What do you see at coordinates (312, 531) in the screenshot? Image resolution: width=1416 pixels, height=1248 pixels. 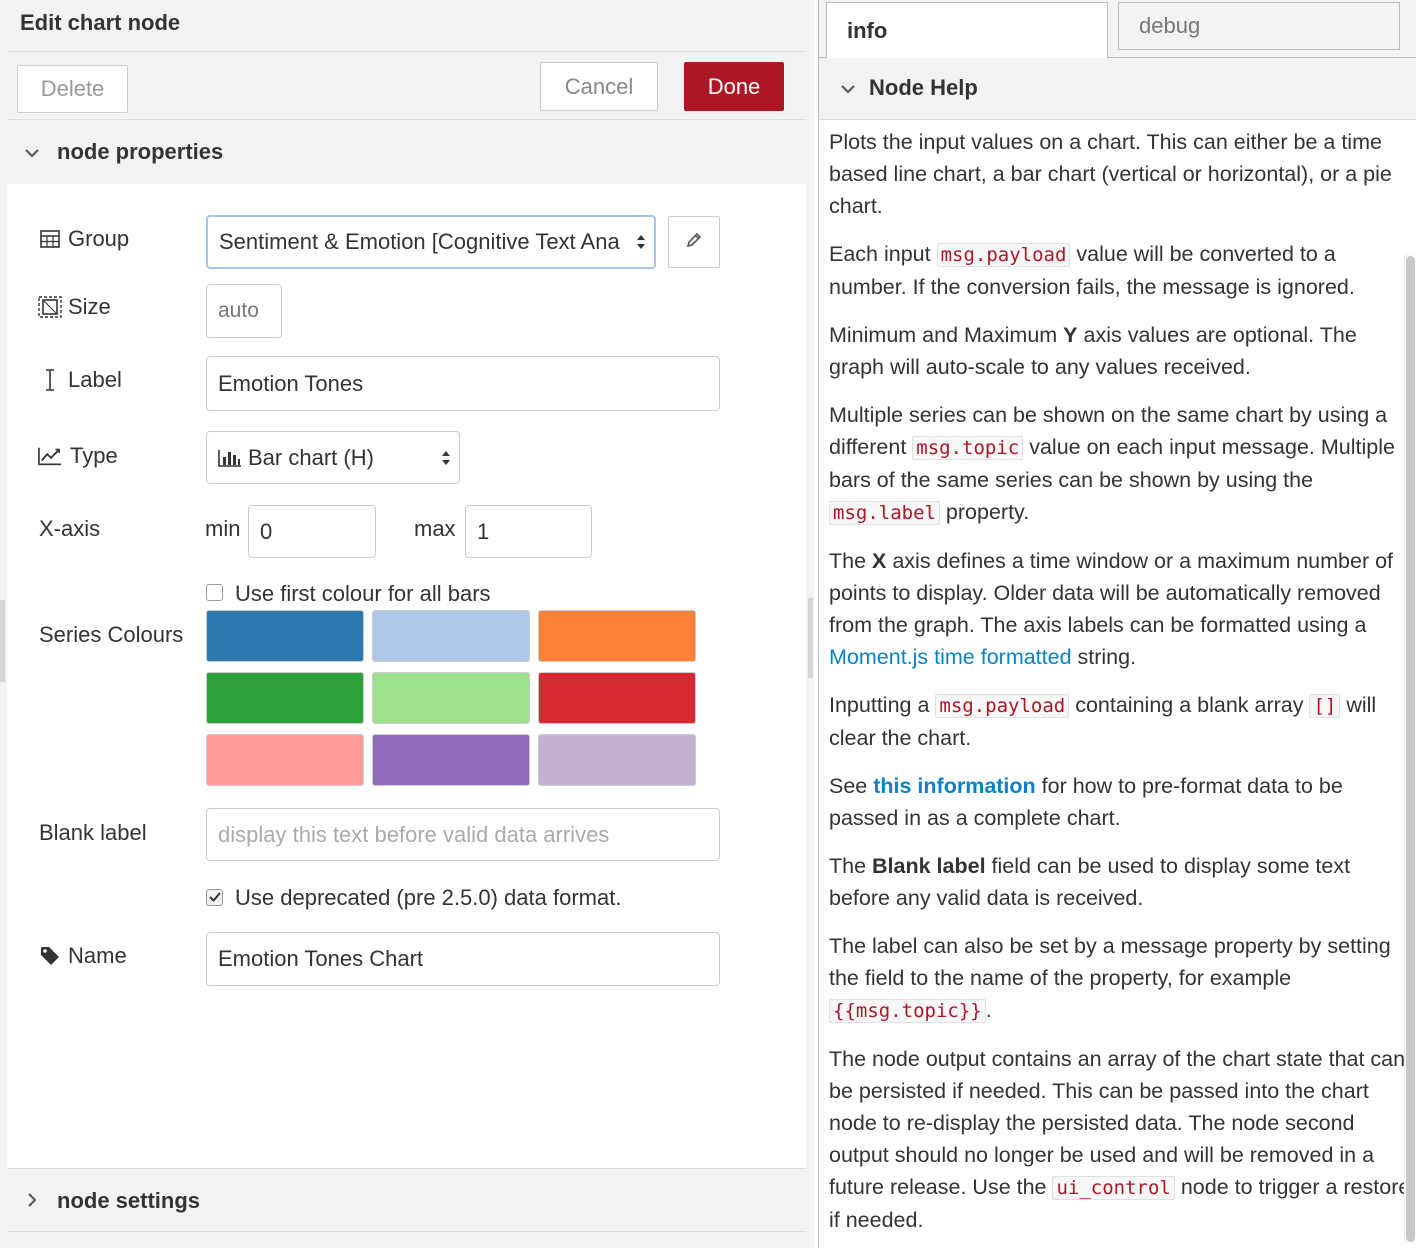 I see `xaxis-min-input: 0` at bounding box center [312, 531].